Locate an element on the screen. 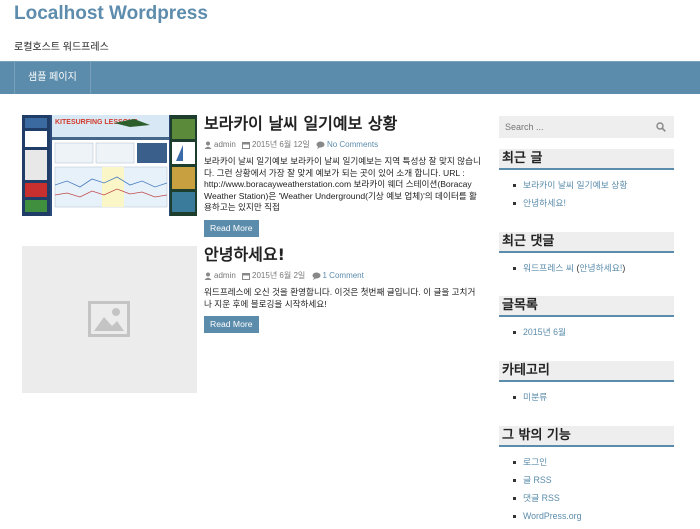  meta-link-wordpress-org: WordPress.org is located at coordinates (593, 520).